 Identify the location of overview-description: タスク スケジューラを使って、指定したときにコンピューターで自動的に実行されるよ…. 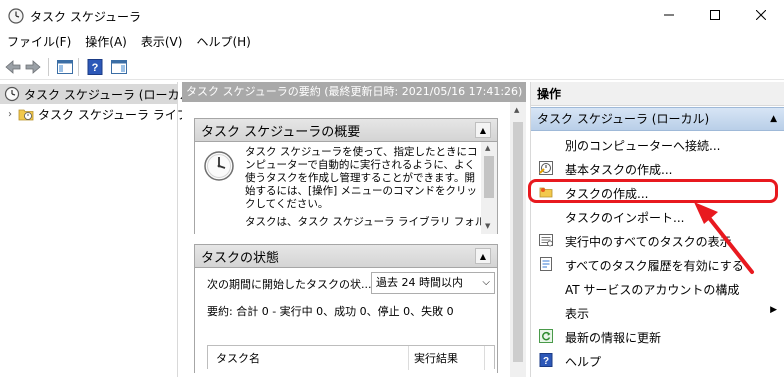
(361, 178).